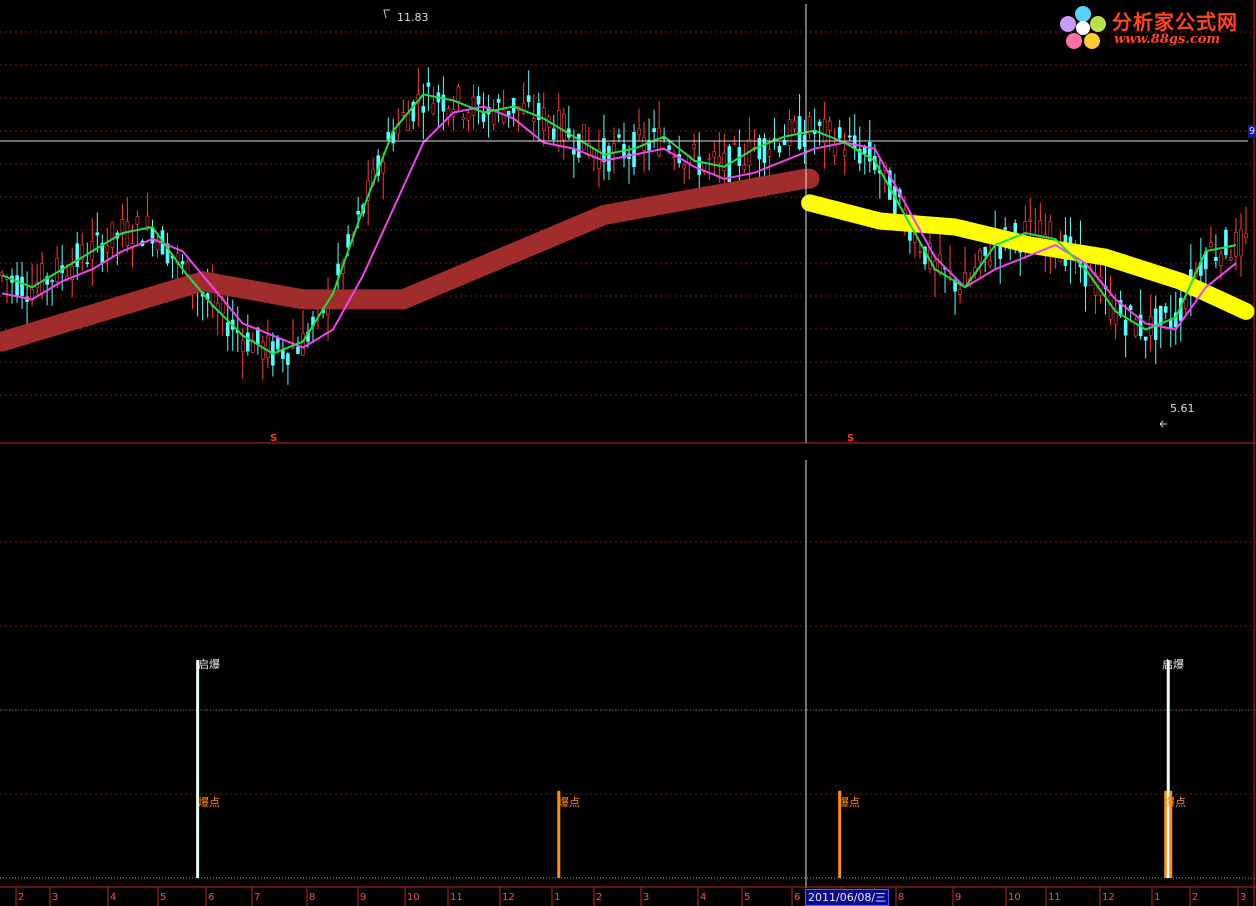  I want to click on indicator-bar, so click(198, 769).